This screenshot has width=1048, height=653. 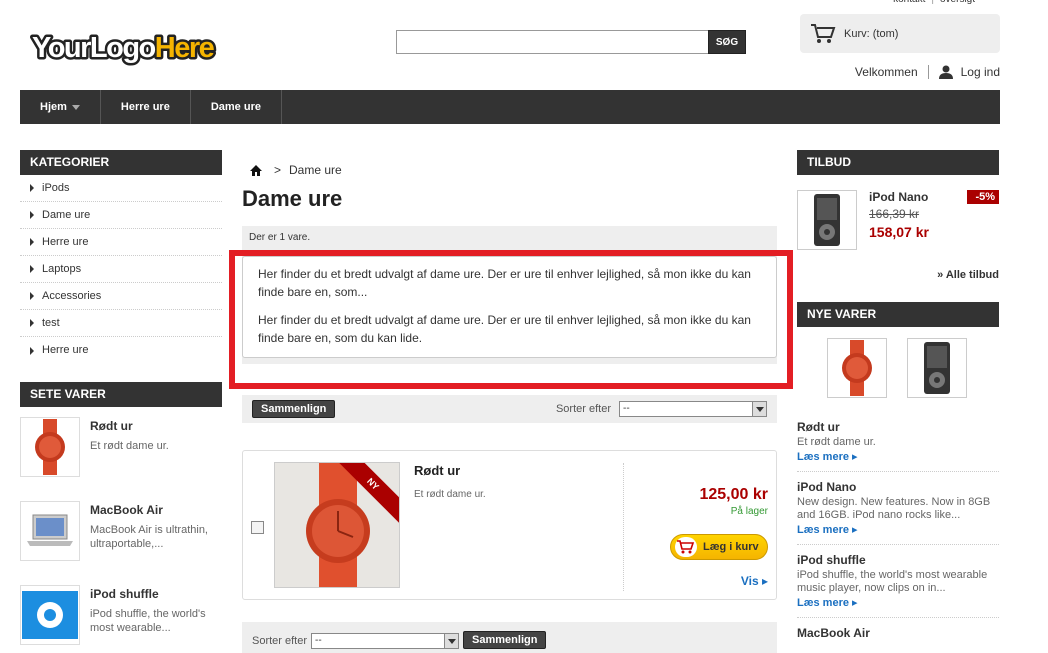 What do you see at coordinates (898, 487) in the screenshot?
I see `new-product-title: iPod Nano` at bounding box center [898, 487].